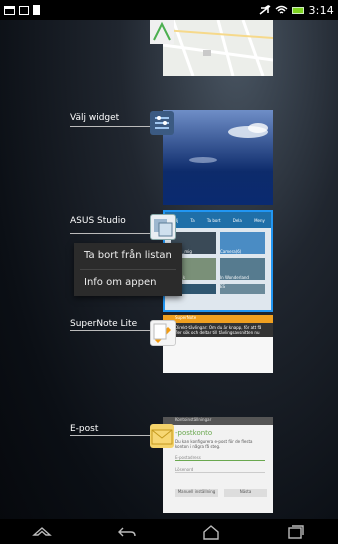 The image size is (338, 544). I want to click on password-field: Lösenord, so click(220, 470).